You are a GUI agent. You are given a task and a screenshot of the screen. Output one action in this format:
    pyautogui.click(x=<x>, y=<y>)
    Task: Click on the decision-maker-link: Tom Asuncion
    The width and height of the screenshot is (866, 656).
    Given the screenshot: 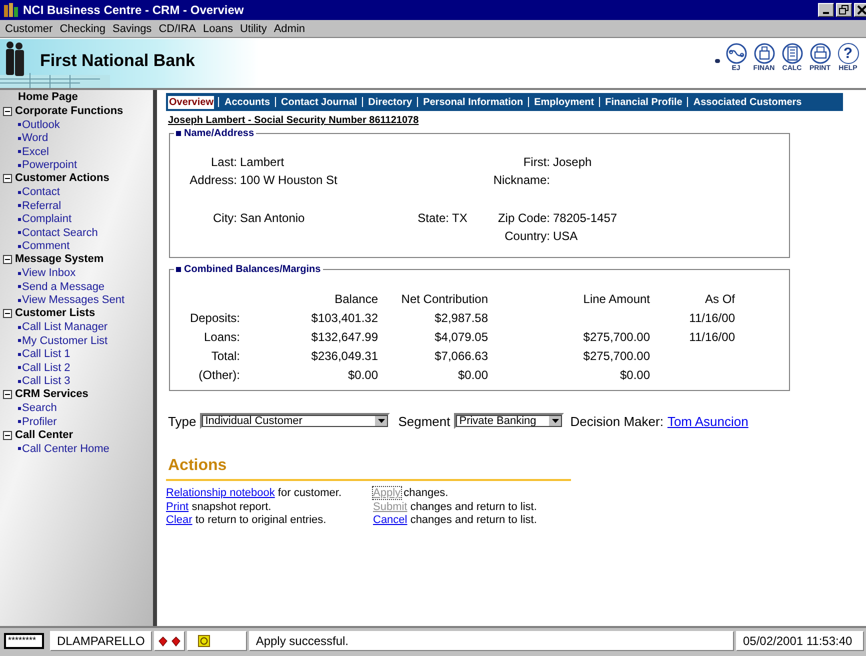 What is the action you would take?
    pyautogui.click(x=707, y=421)
    